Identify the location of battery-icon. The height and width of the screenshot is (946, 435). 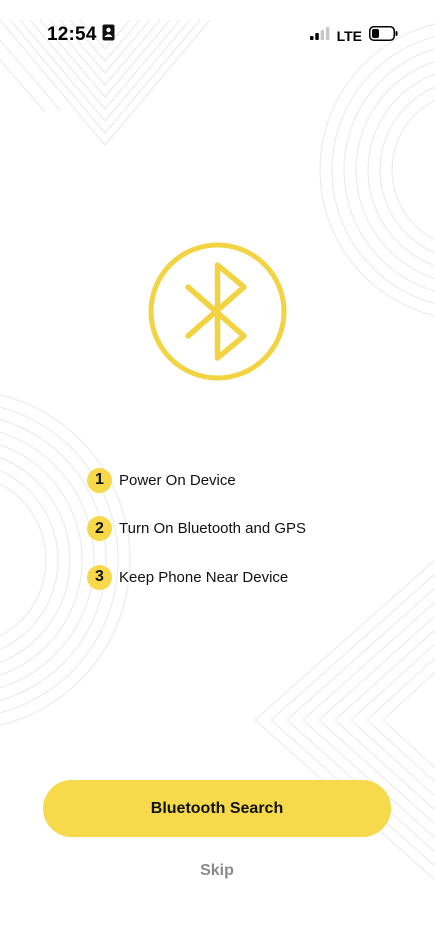
(384, 36).